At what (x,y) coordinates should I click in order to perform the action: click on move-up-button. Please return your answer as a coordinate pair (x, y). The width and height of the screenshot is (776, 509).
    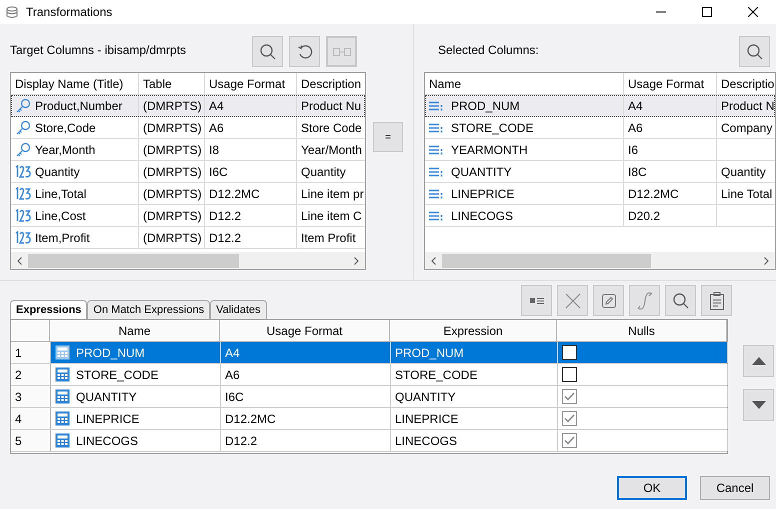
    Looking at the image, I should click on (758, 361).